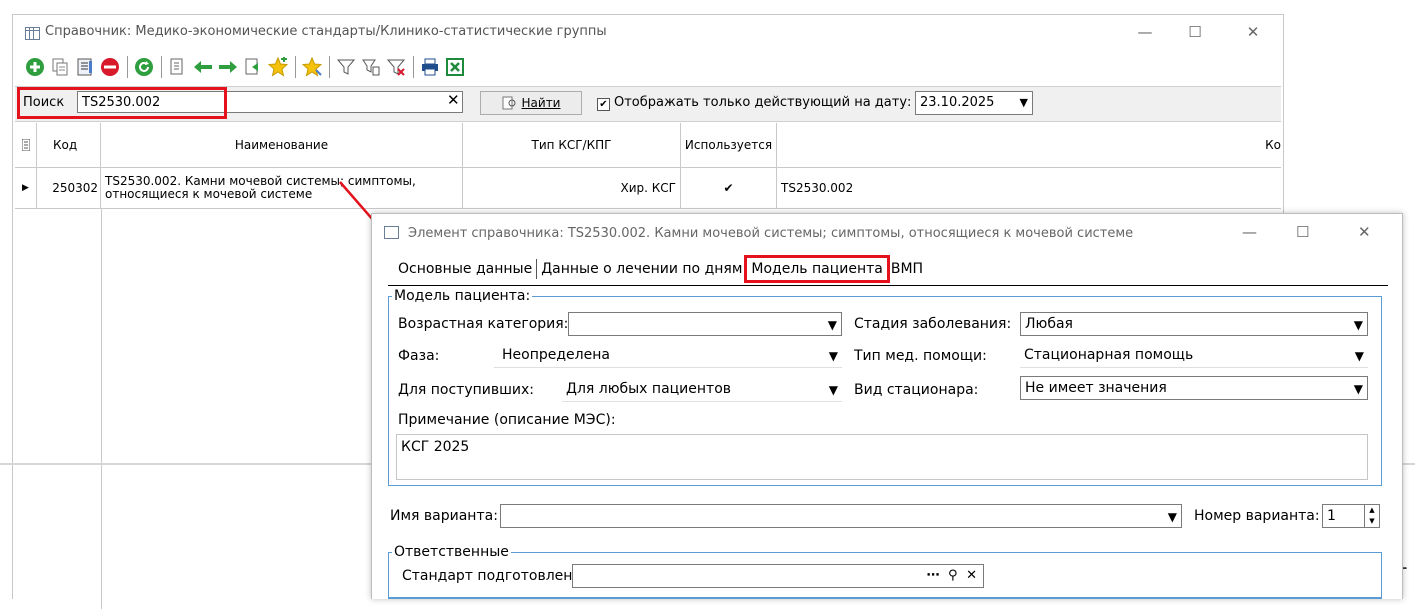  What do you see at coordinates (1249, 232) in the screenshot?
I see `dialog-minimize-button: —` at bounding box center [1249, 232].